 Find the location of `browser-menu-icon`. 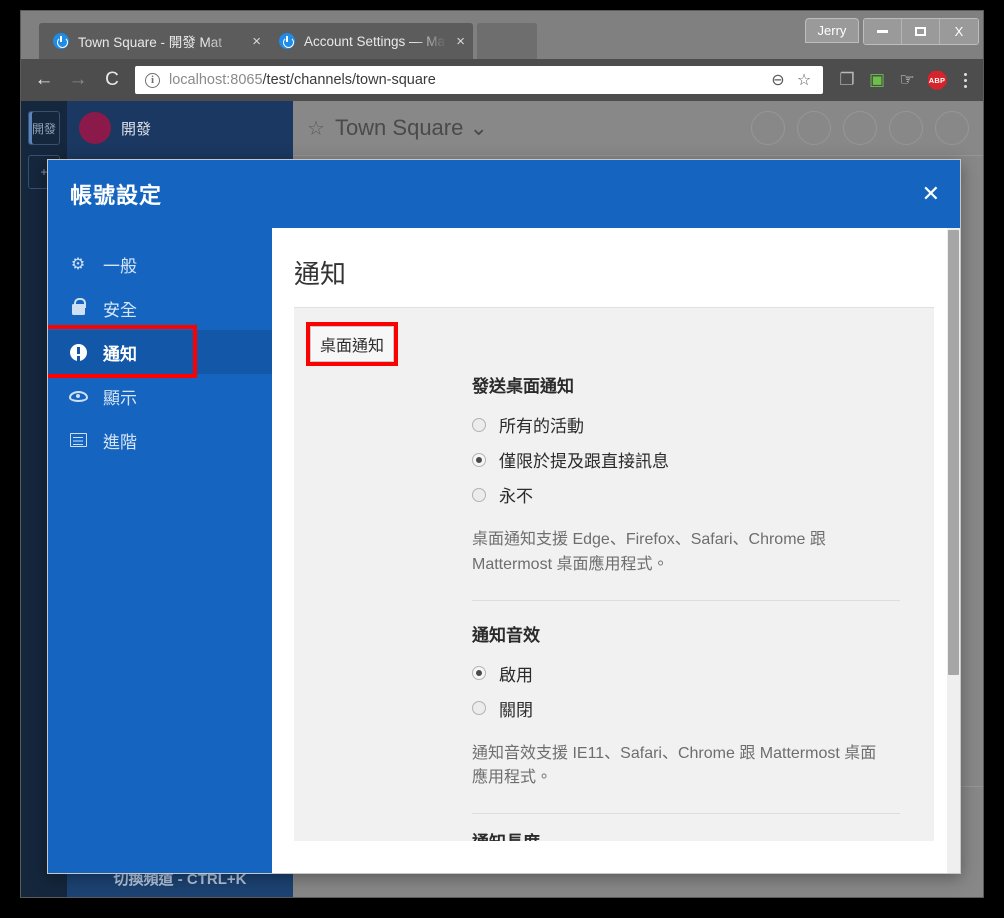

browser-menu-icon is located at coordinates (965, 80).